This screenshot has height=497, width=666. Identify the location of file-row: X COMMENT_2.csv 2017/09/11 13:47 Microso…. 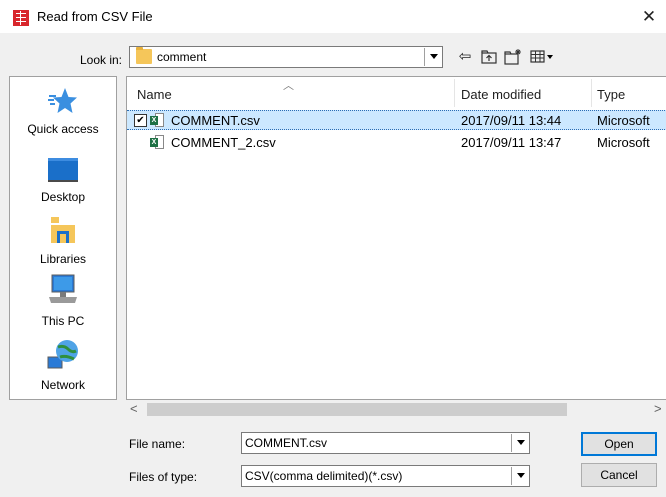
(396, 143).